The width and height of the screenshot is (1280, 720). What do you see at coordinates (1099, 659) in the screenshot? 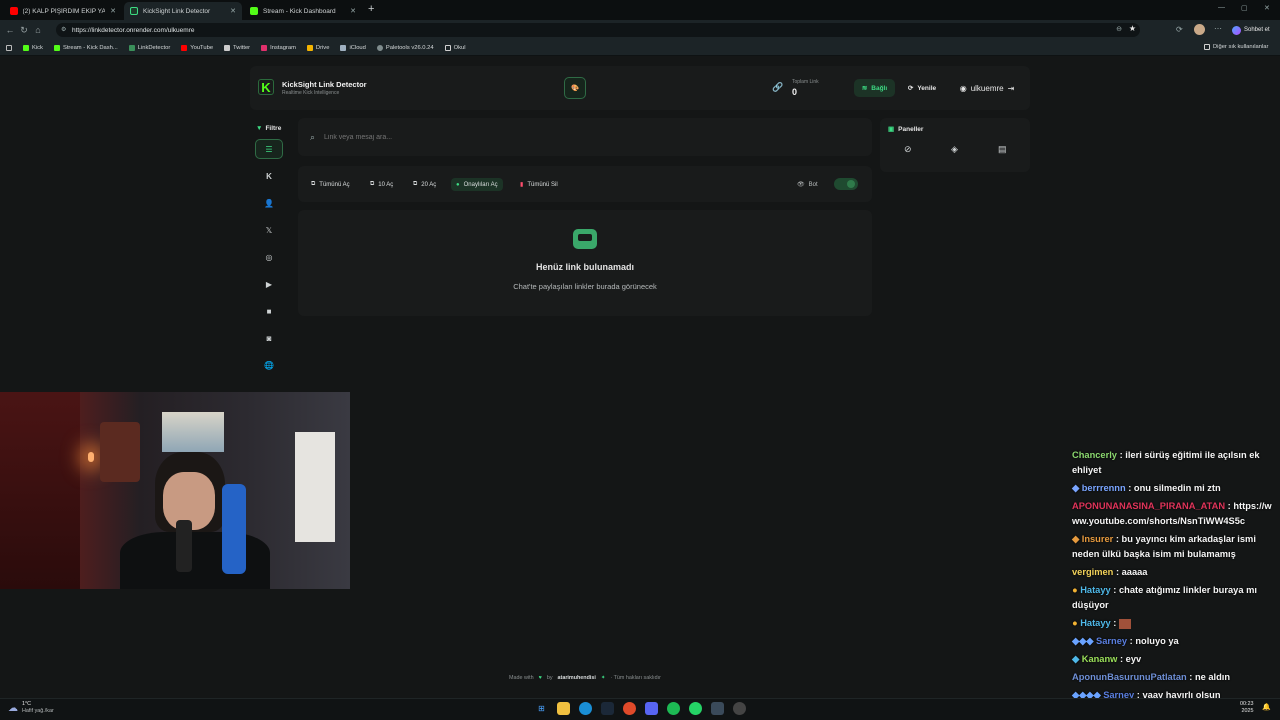
I see `chat-username: Kananw` at bounding box center [1099, 659].